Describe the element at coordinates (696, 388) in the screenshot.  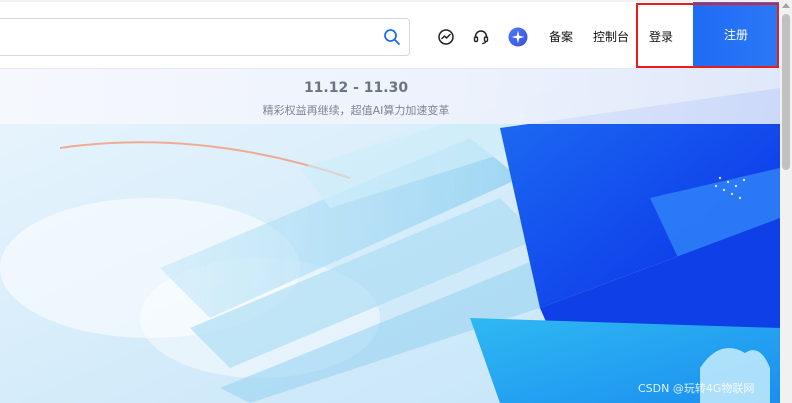
I see `watermark: CSDN @玩转4G物联网` at that location.